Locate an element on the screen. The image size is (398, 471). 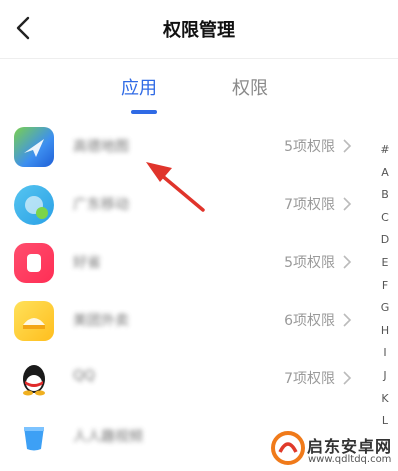
index-letter: B is located at coordinates (385, 195).